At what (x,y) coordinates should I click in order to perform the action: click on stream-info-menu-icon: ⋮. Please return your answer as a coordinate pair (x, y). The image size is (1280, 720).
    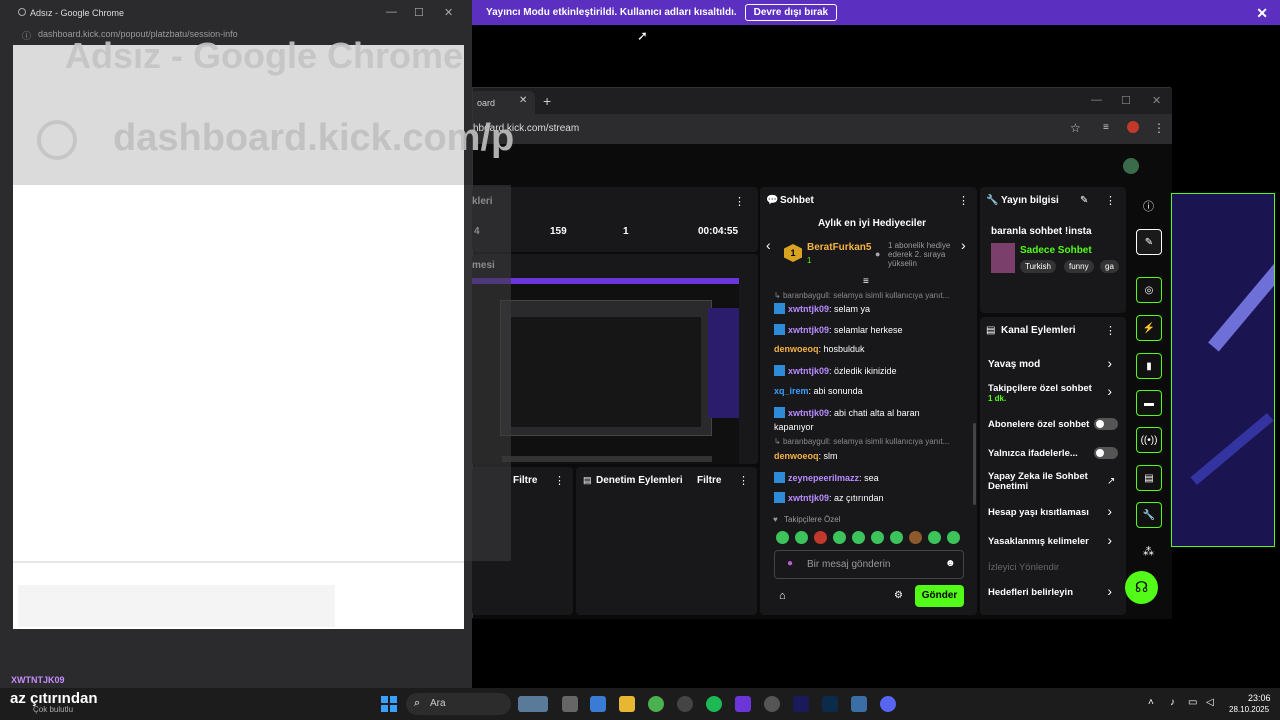
    Looking at the image, I should click on (1110, 200).